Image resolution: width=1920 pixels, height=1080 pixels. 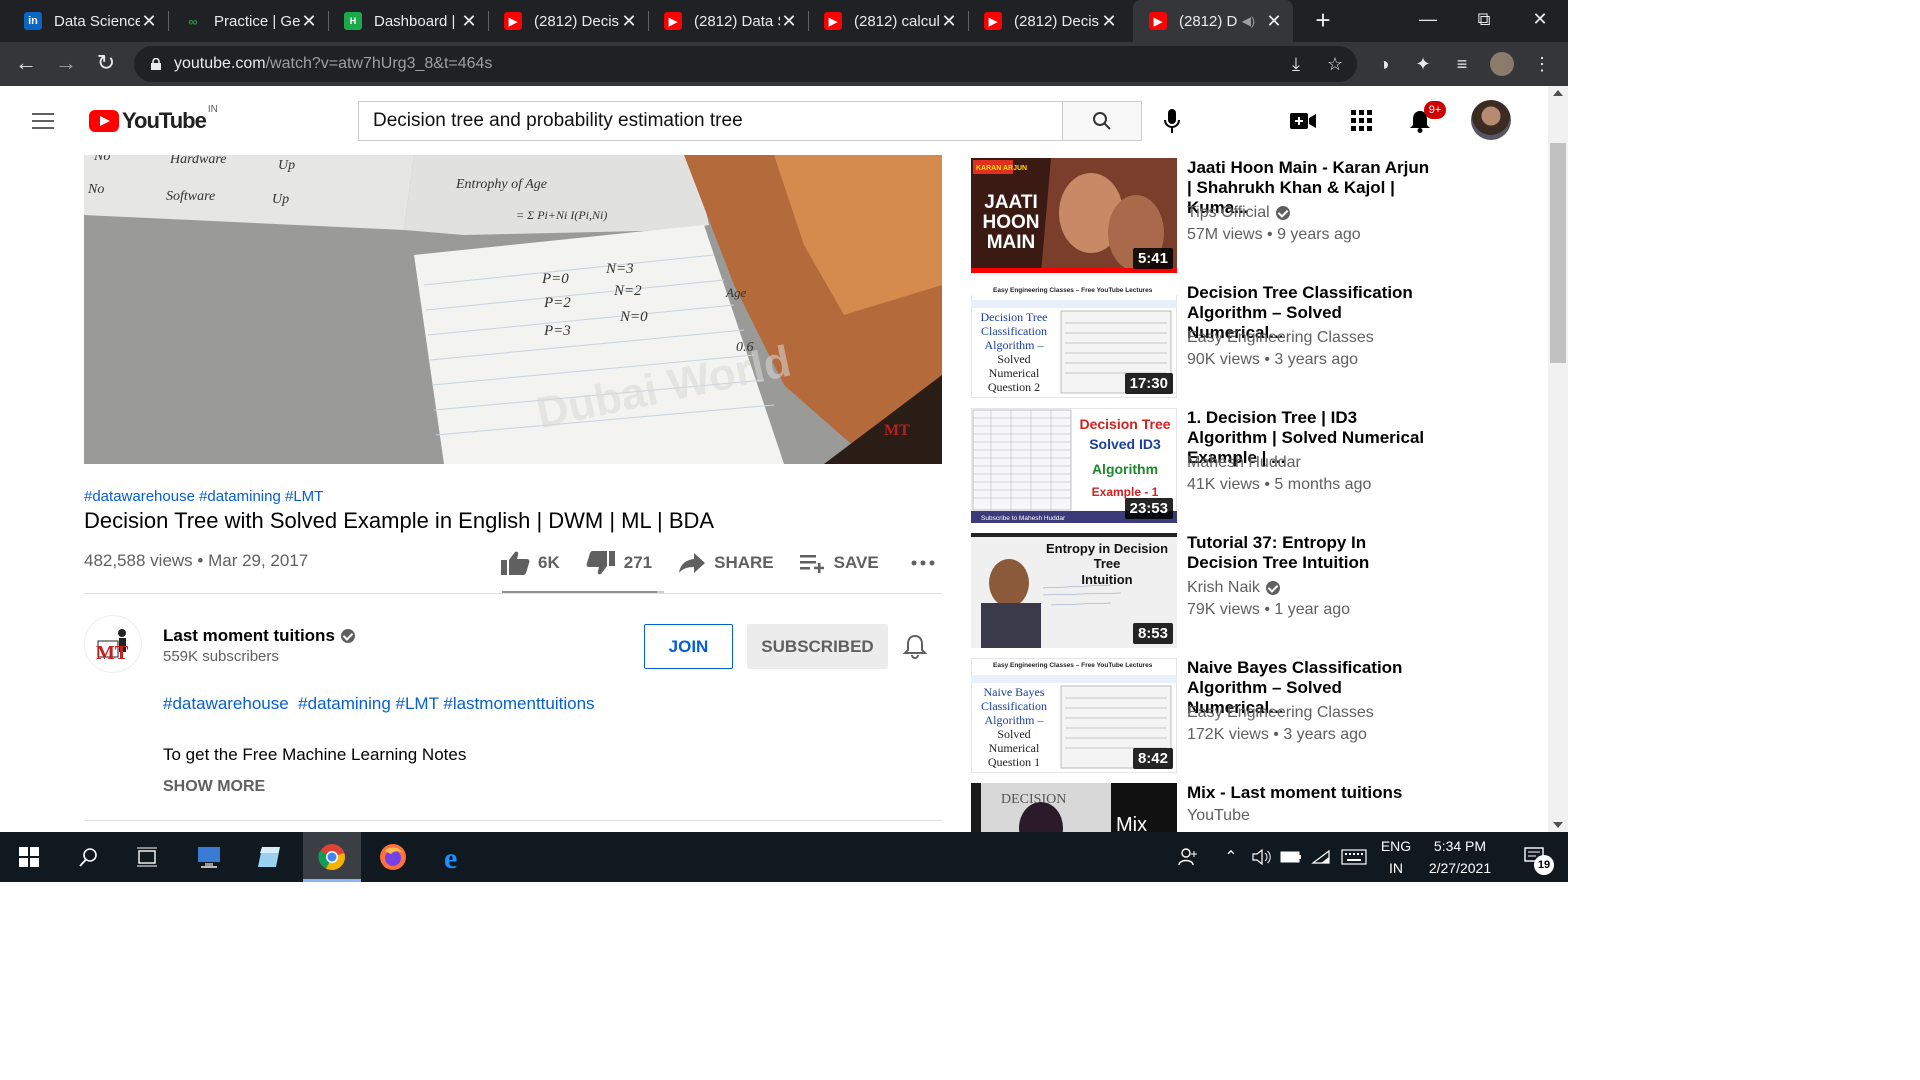 What do you see at coordinates (88, 21) in the screenshot?
I see `browser-tab: in Data Science ✕` at bounding box center [88, 21].